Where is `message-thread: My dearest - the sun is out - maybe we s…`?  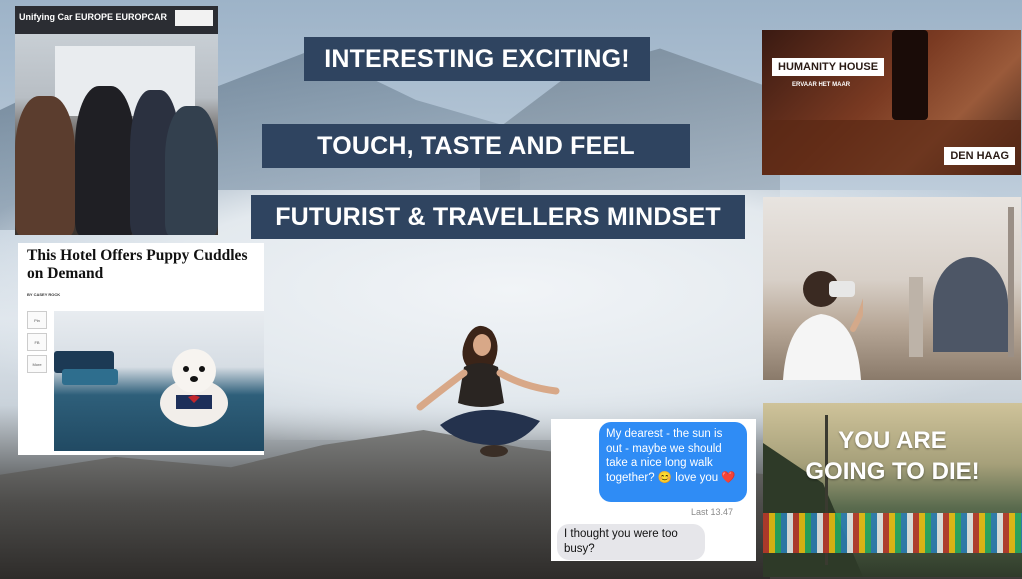 message-thread: My dearest - the sun is out - maybe we s… is located at coordinates (653, 490).